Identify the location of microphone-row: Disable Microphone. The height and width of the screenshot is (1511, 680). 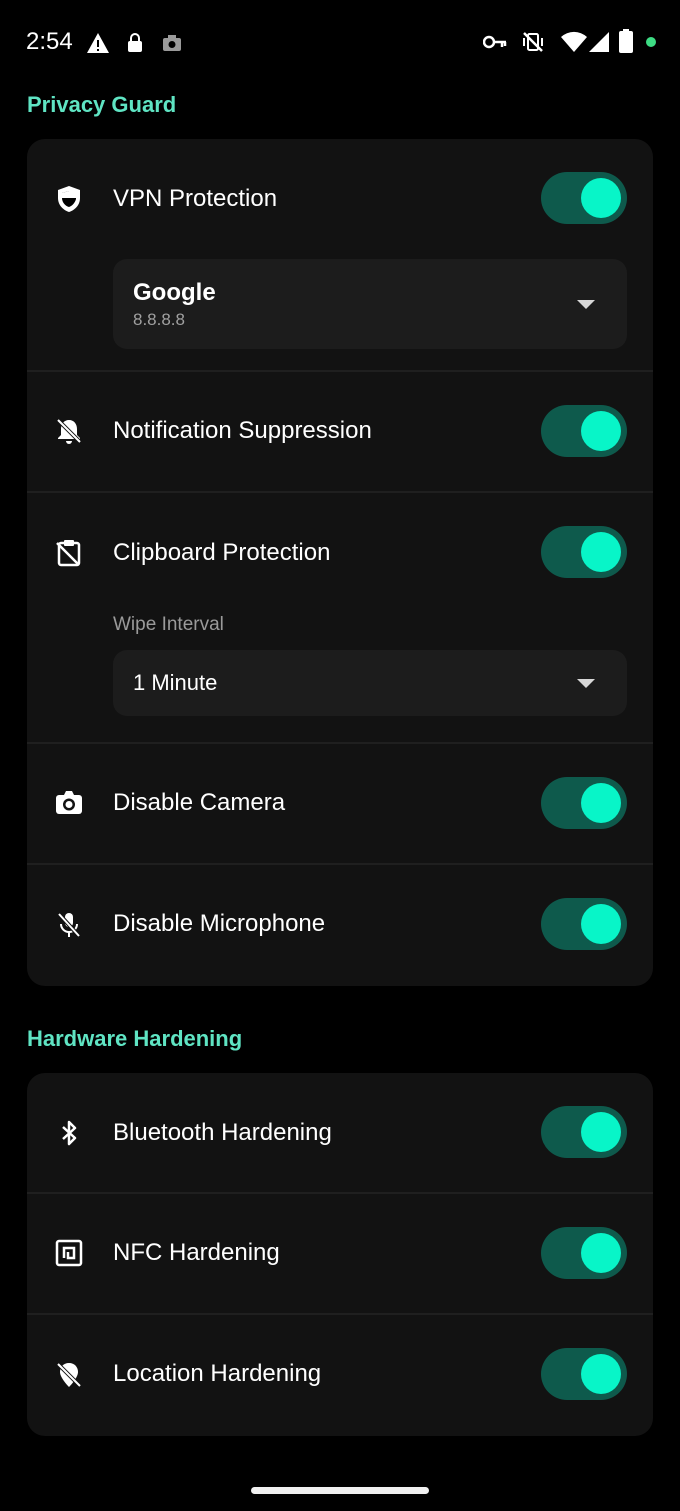
(340, 925).